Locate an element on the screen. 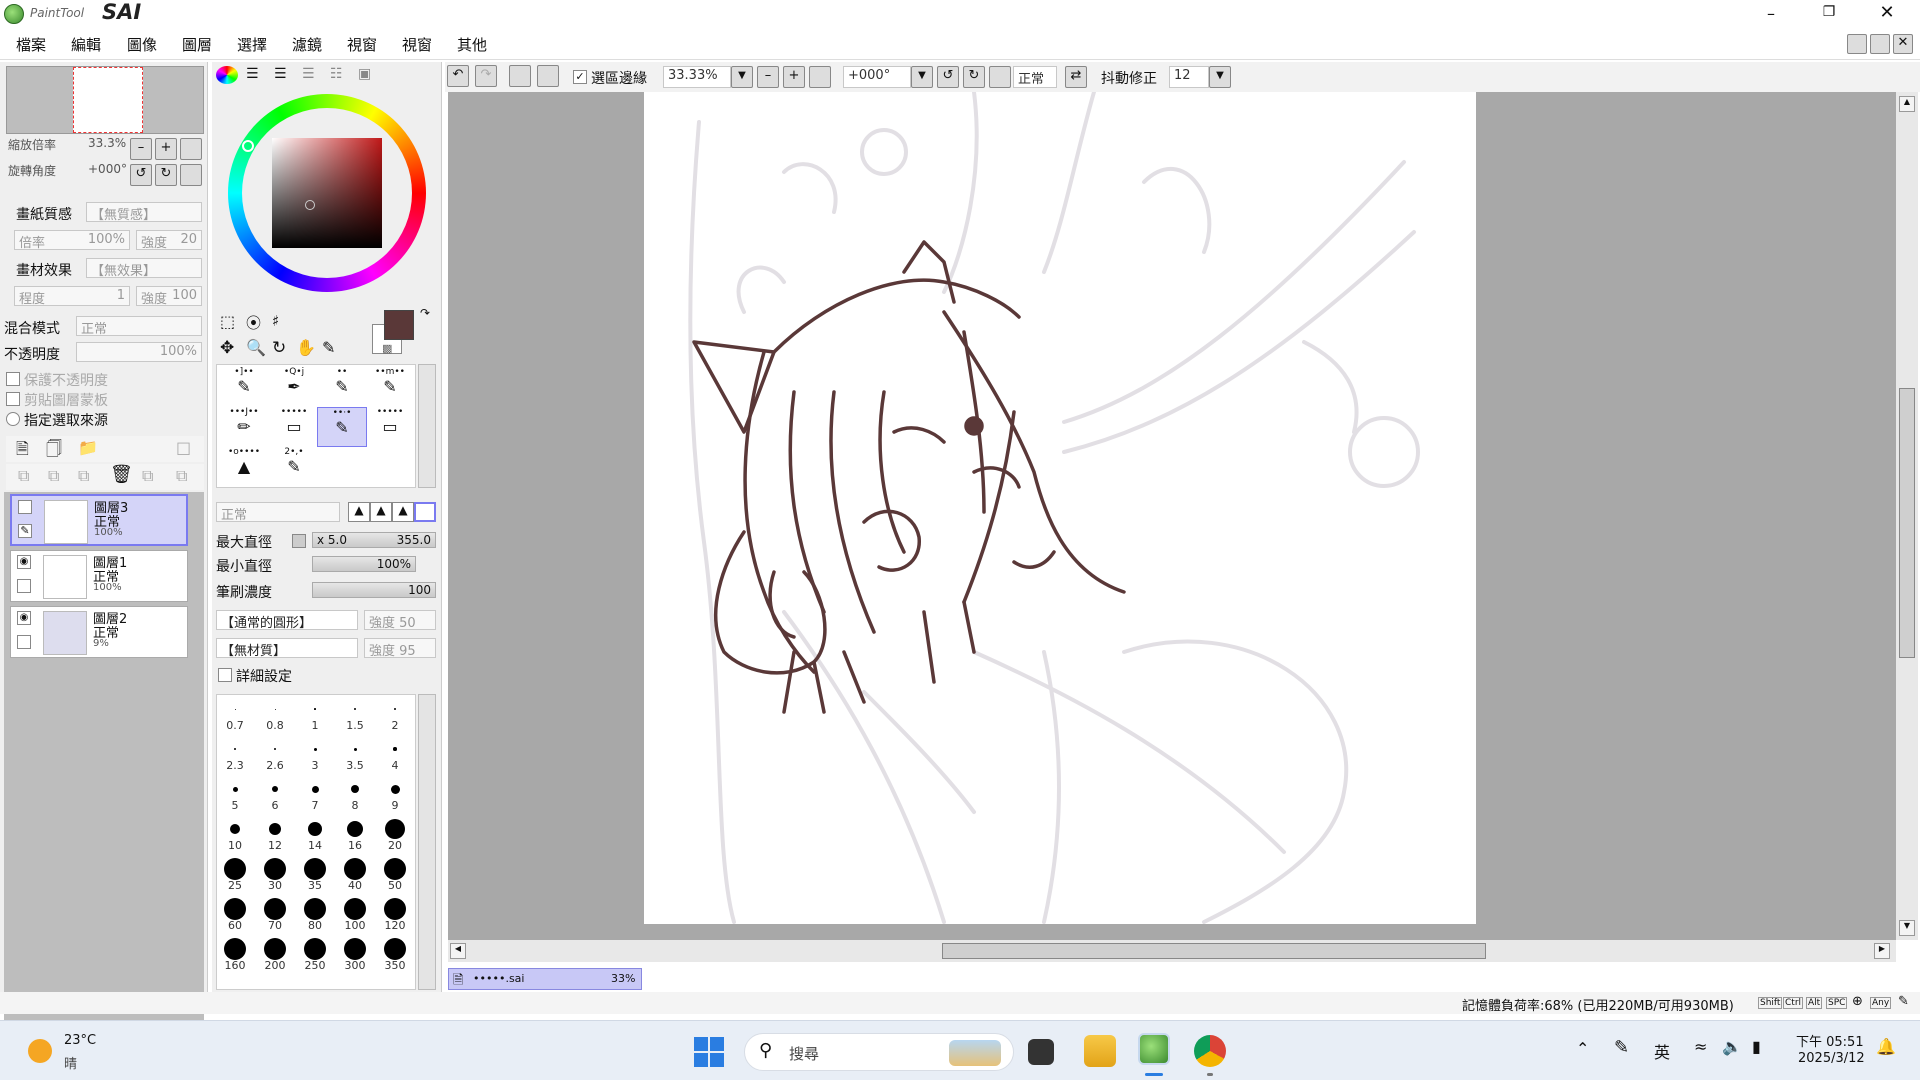 This screenshot has height=1080, width=1920. new-layer-icon: 🗎 is located at coordinates (22, 451).